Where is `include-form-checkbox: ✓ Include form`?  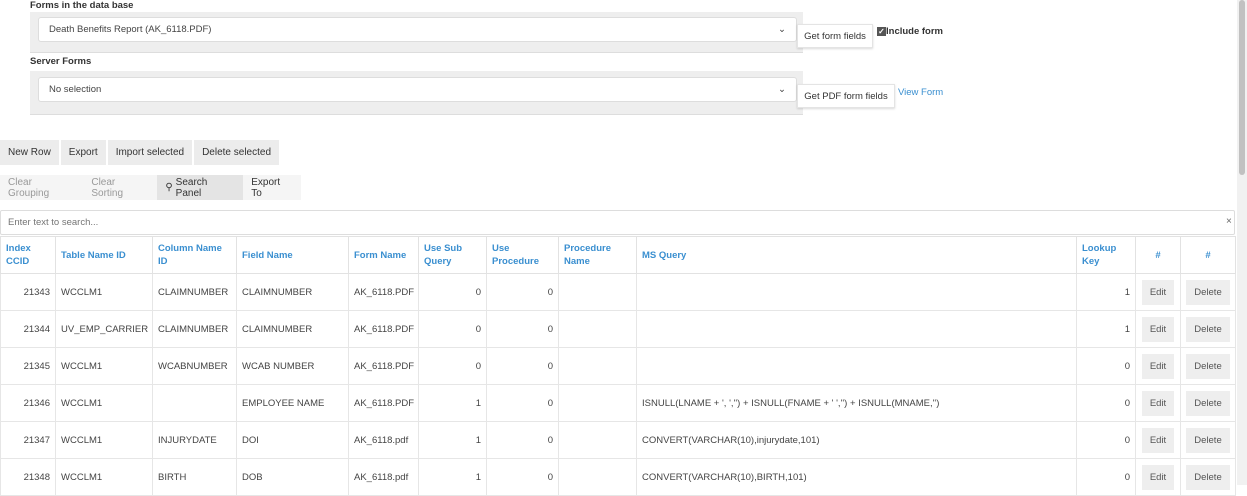 include-form-checkbox: ✓ Include form is located at coordinates (910, 31).